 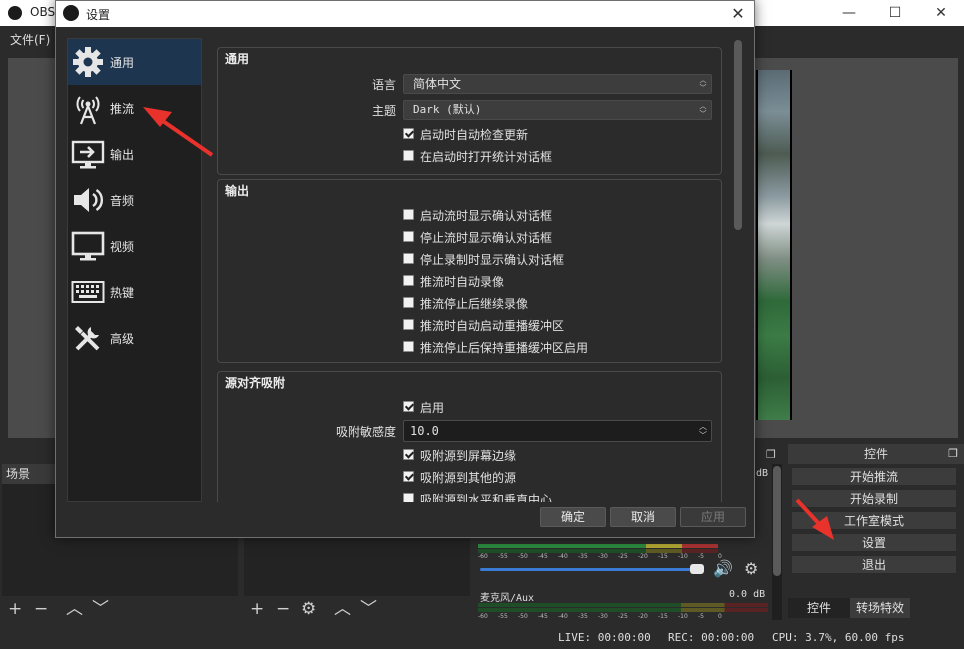 What do you see at coordinates (751, 569) in the screenshot?
I see `mixer-settings-gear-icon: ⚙` at bounding box center [751, 569].